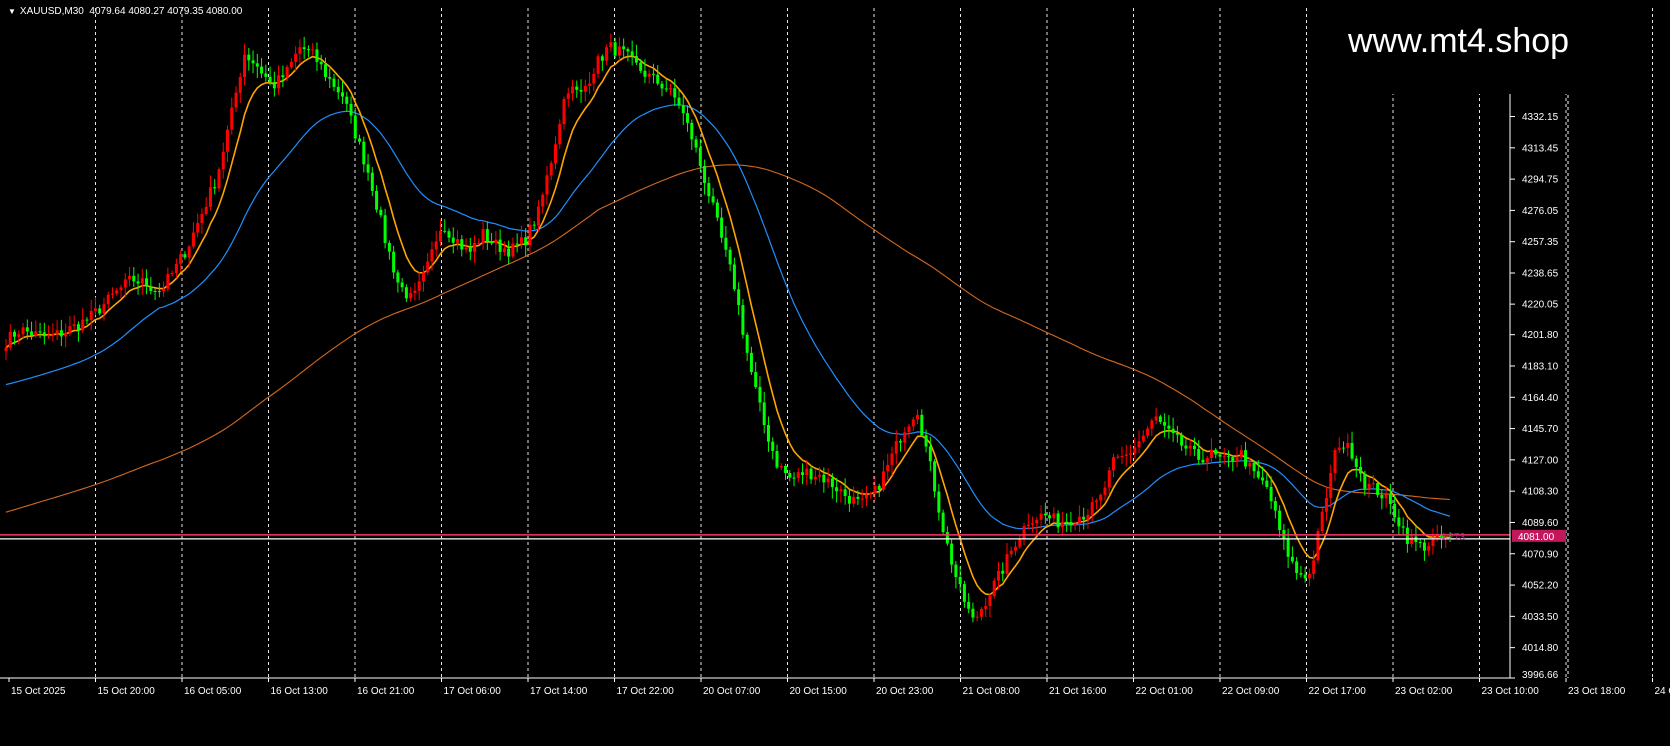  What do you see at coordinates (732, 691) in the screenshot?
I see `x-tick-label: 20 Oct 07:00` at bounding box center [732, 691].